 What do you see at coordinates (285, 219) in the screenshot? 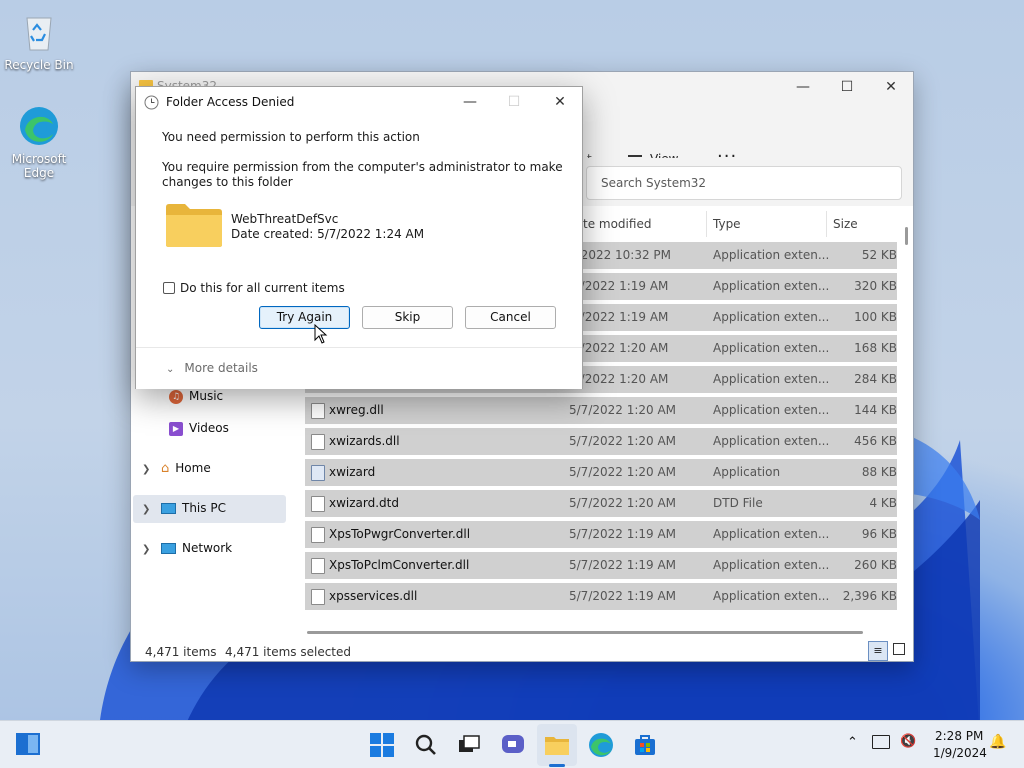
I see `folder-name: WebThreatDefSvc` at bounding box center [285, 219].